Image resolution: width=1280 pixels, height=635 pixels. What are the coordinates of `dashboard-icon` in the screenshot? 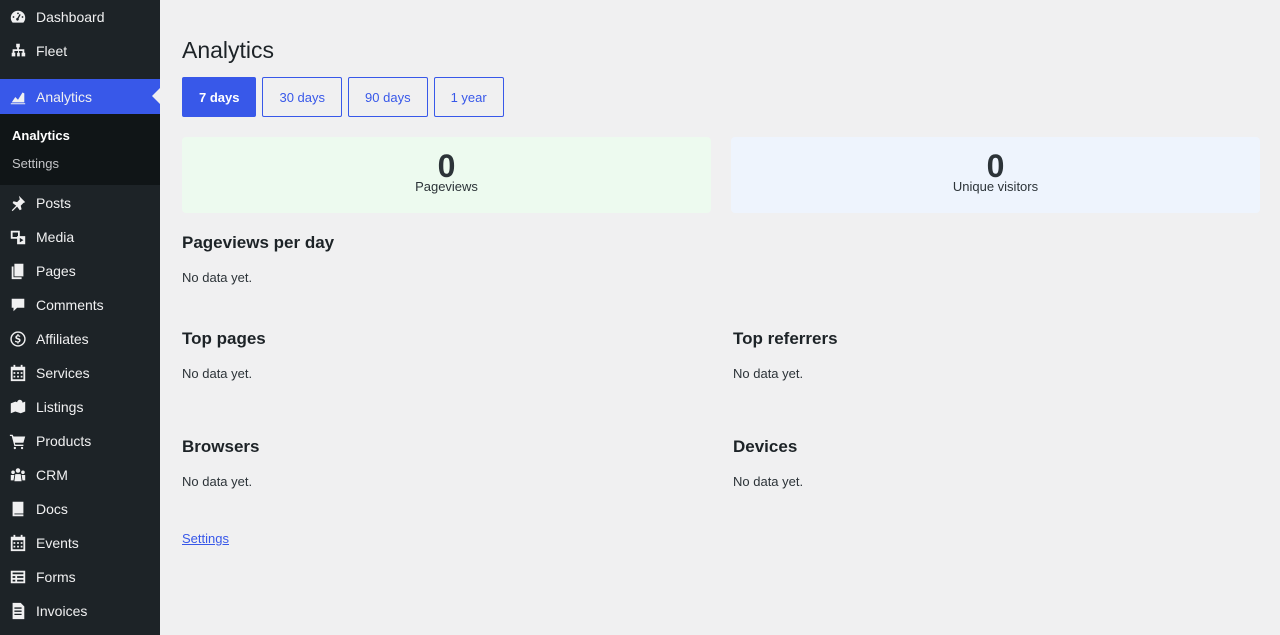 It's located at (18, 17).